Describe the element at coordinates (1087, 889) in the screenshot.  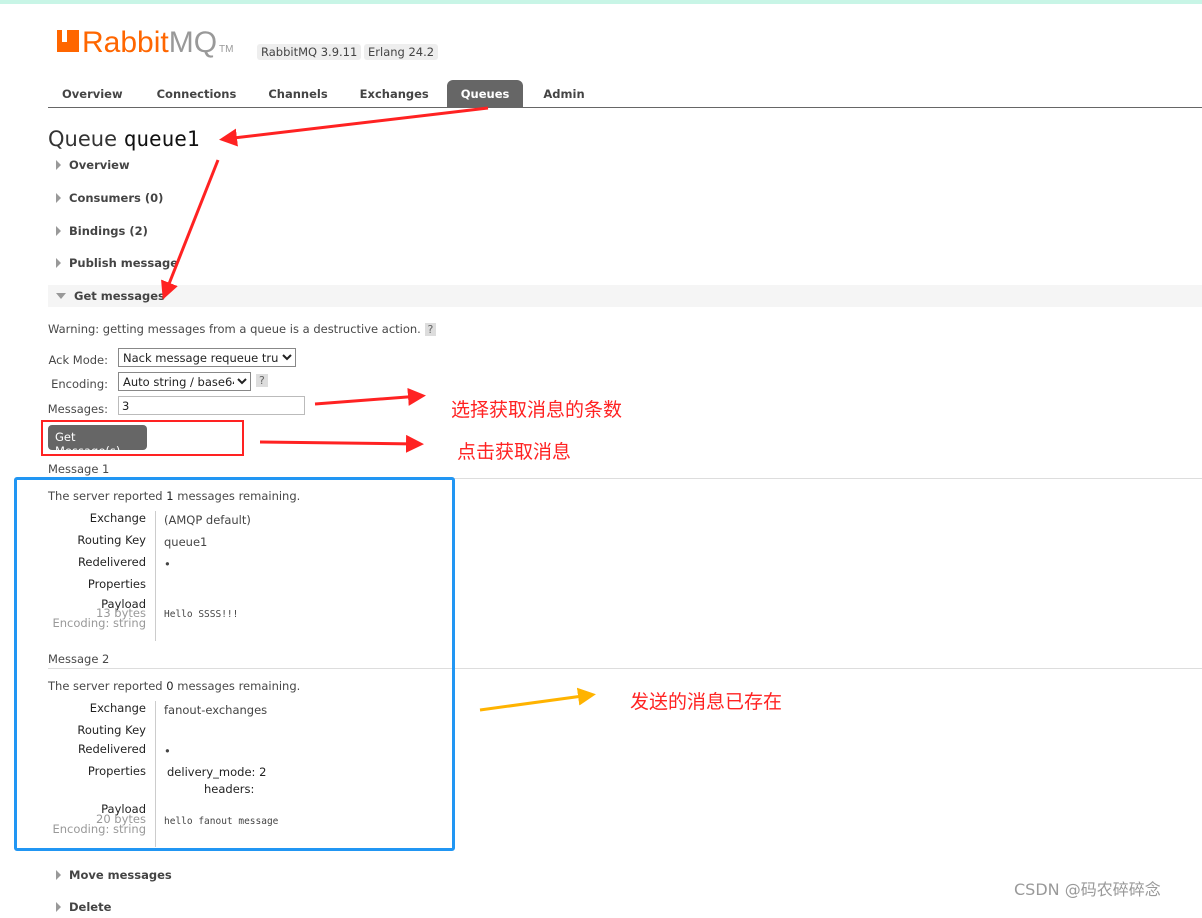
I see `watermark: CSDN @码农碎碎念` at that location.